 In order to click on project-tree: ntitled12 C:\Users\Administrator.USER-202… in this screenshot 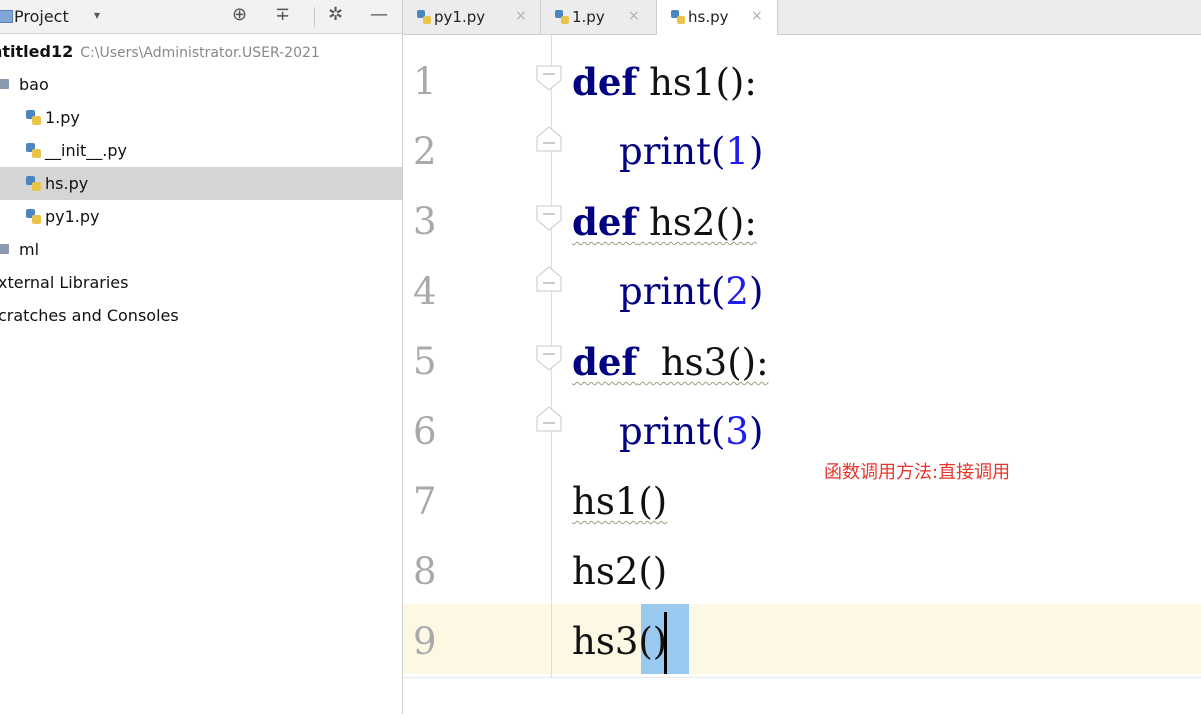, I will do `click(201, 183)`.